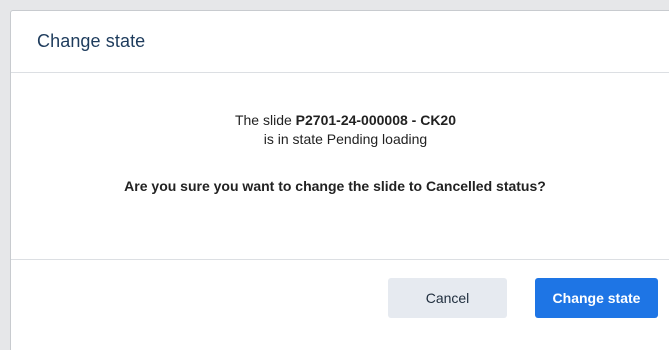  Describe the element at coordinates (596, 298) in the screenshot. I see `change-state-button: Change state` at that location.